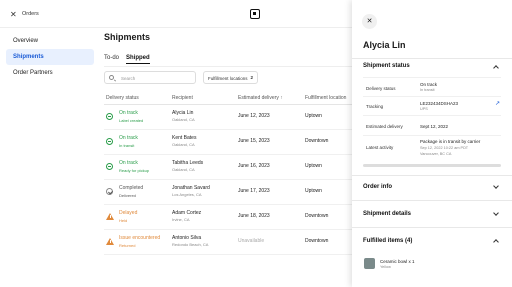  Describe the element at coordinates (381, 88) in the screenshot. I see `delivery-status-label: Delivery status` at that location.